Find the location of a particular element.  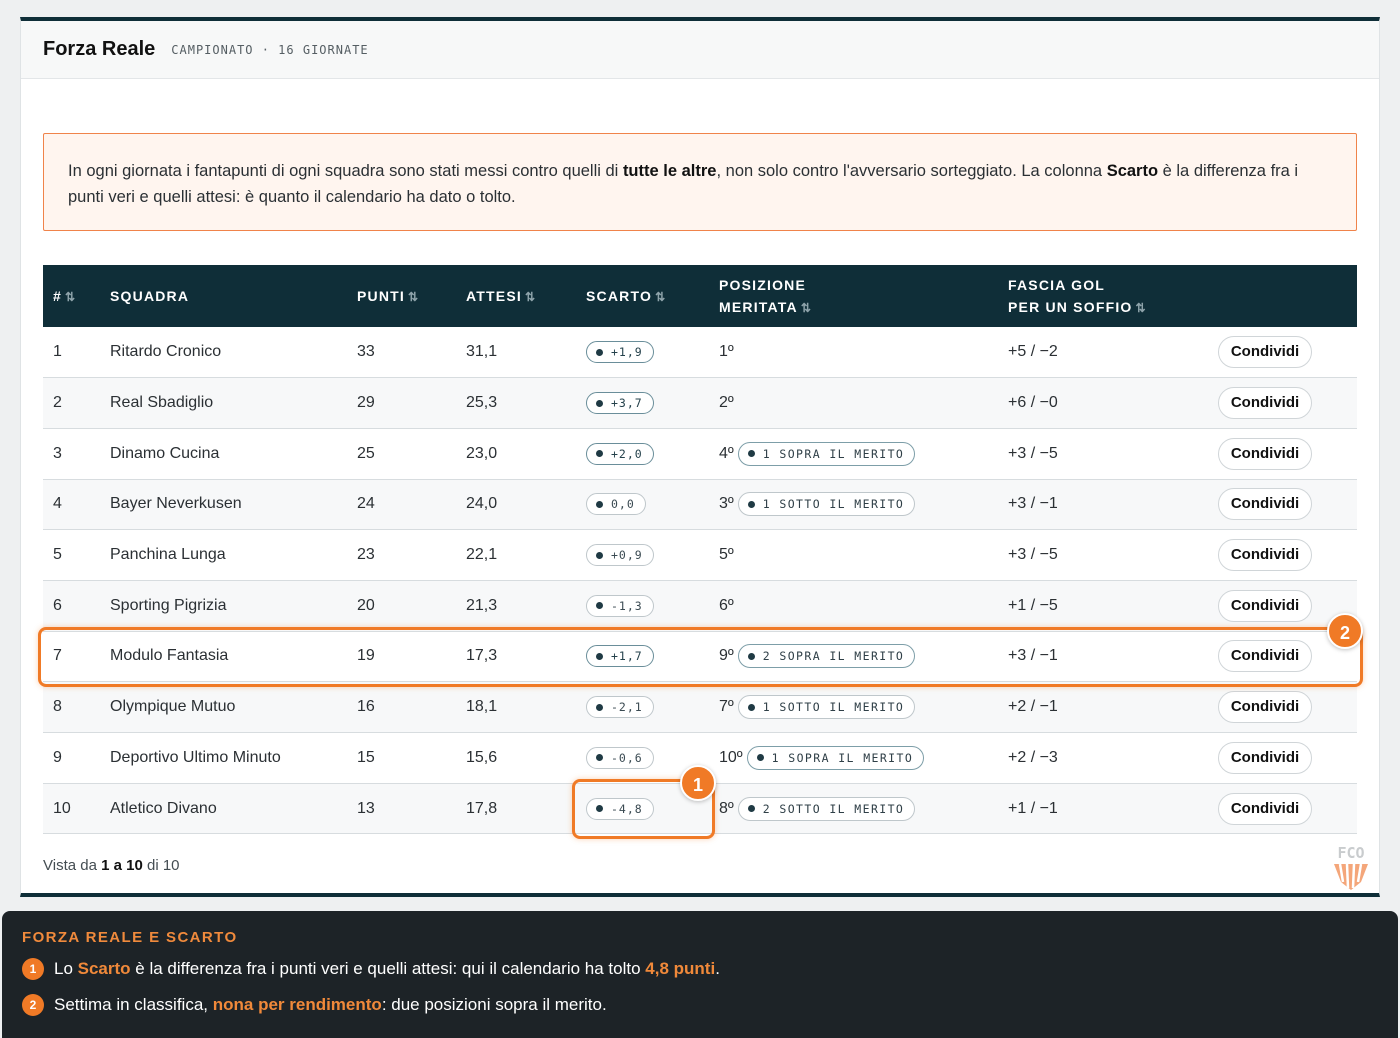

col-expected: ATTESI ⇅ is located at coordinates (526, 296).